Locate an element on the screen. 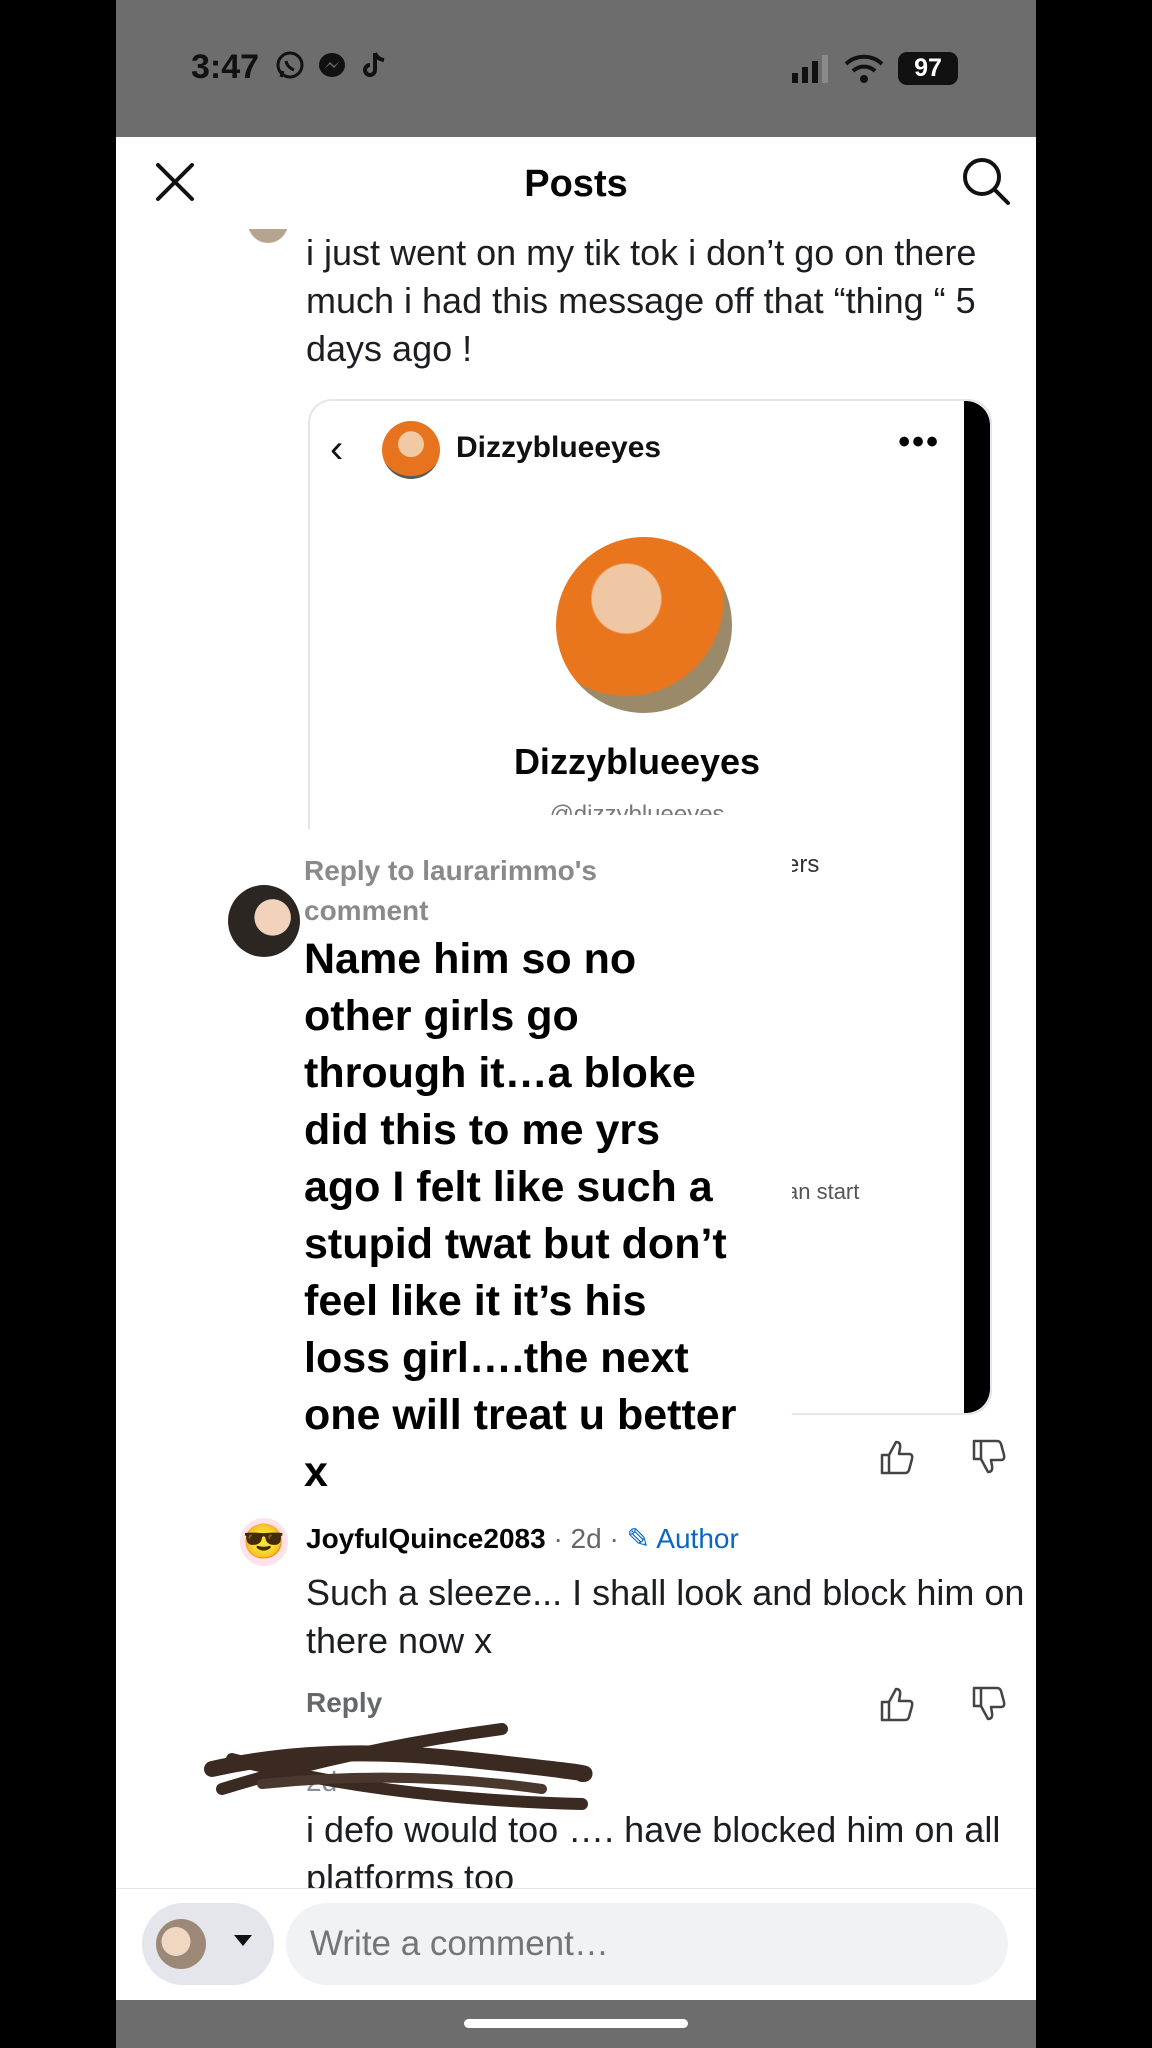 This screenshot has width=1152, height=2048. pencil-icon: ✎ is located at coordinates (638, 1538).